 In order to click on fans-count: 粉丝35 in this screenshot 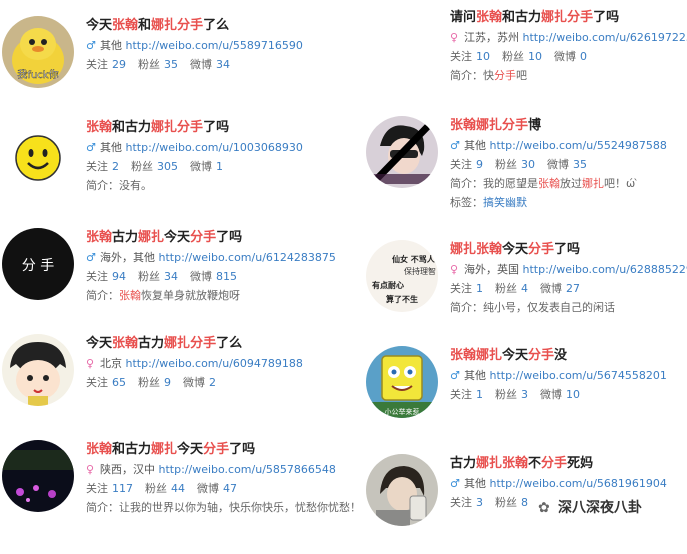, I will do `click(158, 64)`.